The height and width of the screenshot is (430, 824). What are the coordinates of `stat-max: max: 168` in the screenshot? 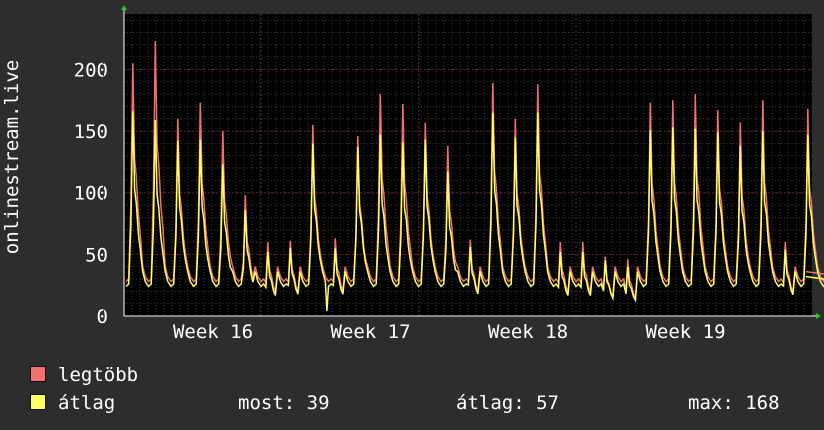 It's located at (734, 403).